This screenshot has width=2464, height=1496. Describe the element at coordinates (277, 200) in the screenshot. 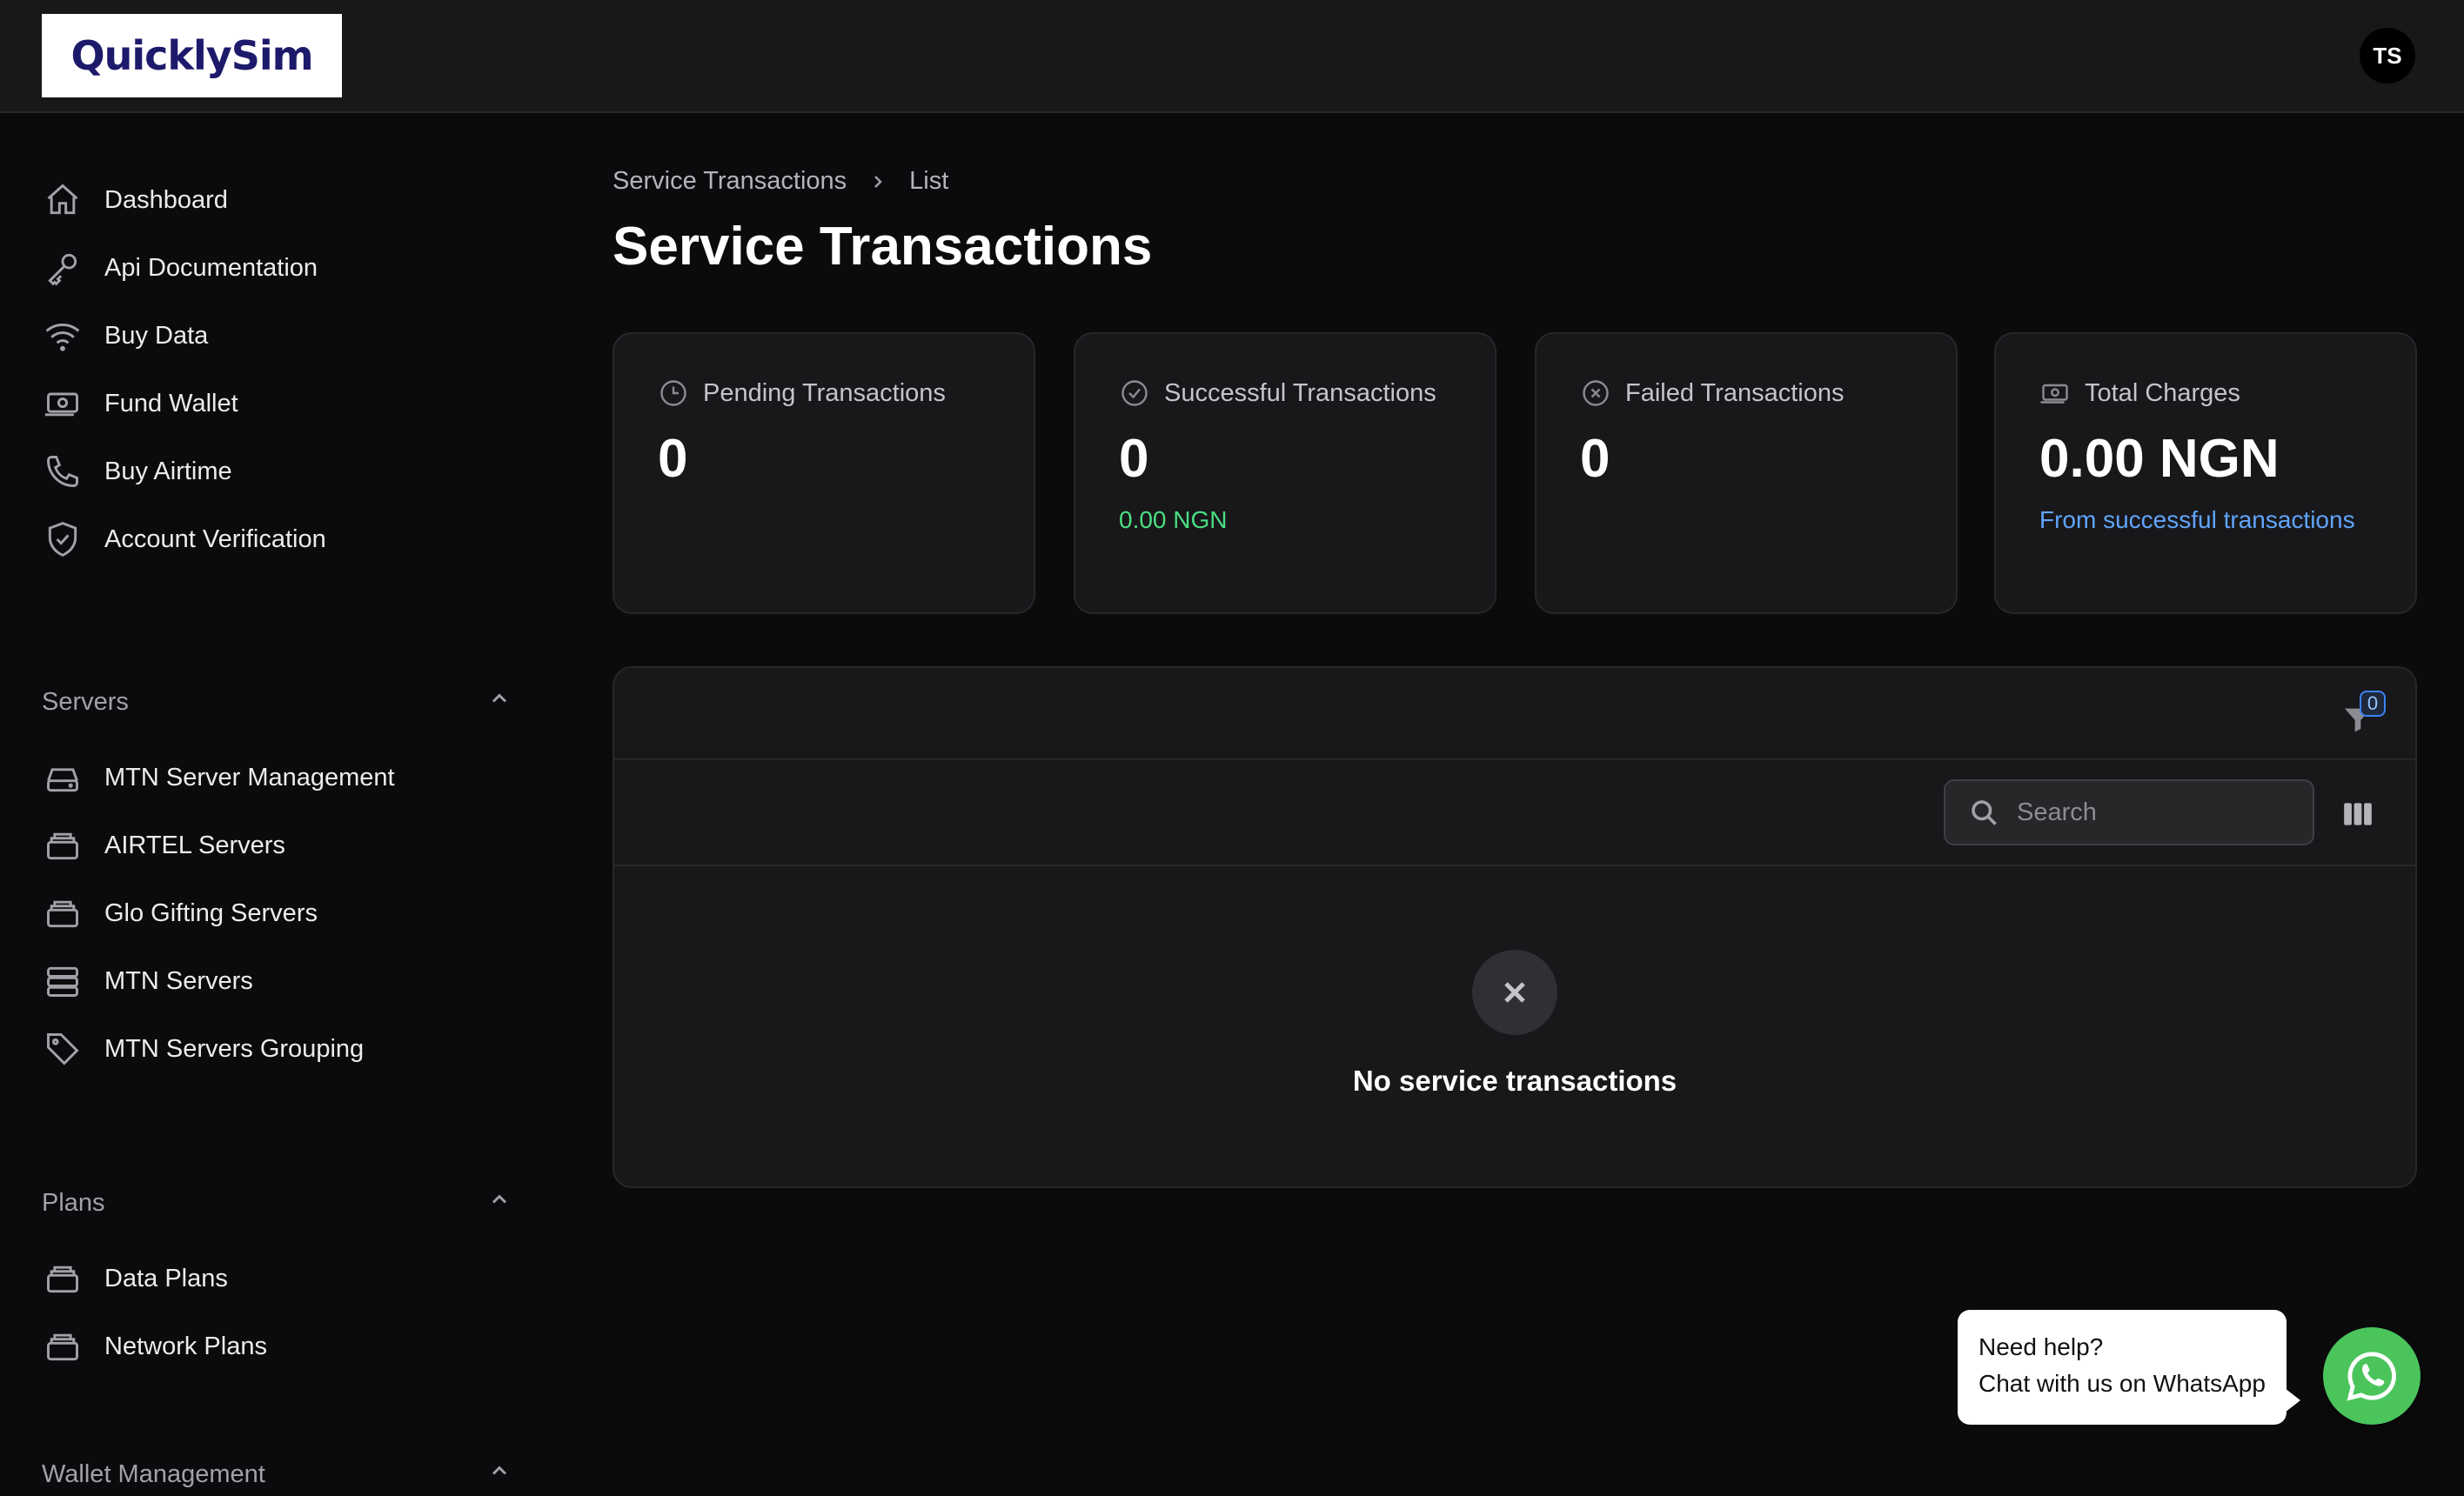

I see `sidebar-item-dashboard: Dashboard` at that location.